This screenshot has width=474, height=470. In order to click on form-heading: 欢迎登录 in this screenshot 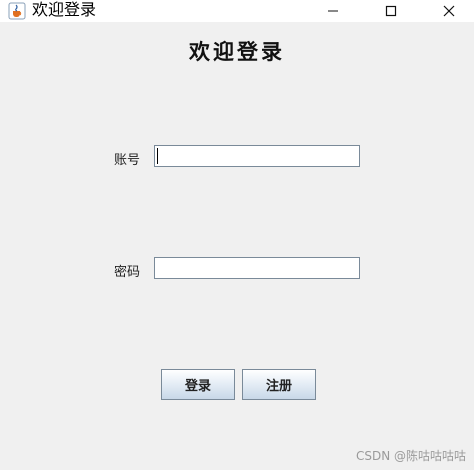, I will do `click(237, 51)`.